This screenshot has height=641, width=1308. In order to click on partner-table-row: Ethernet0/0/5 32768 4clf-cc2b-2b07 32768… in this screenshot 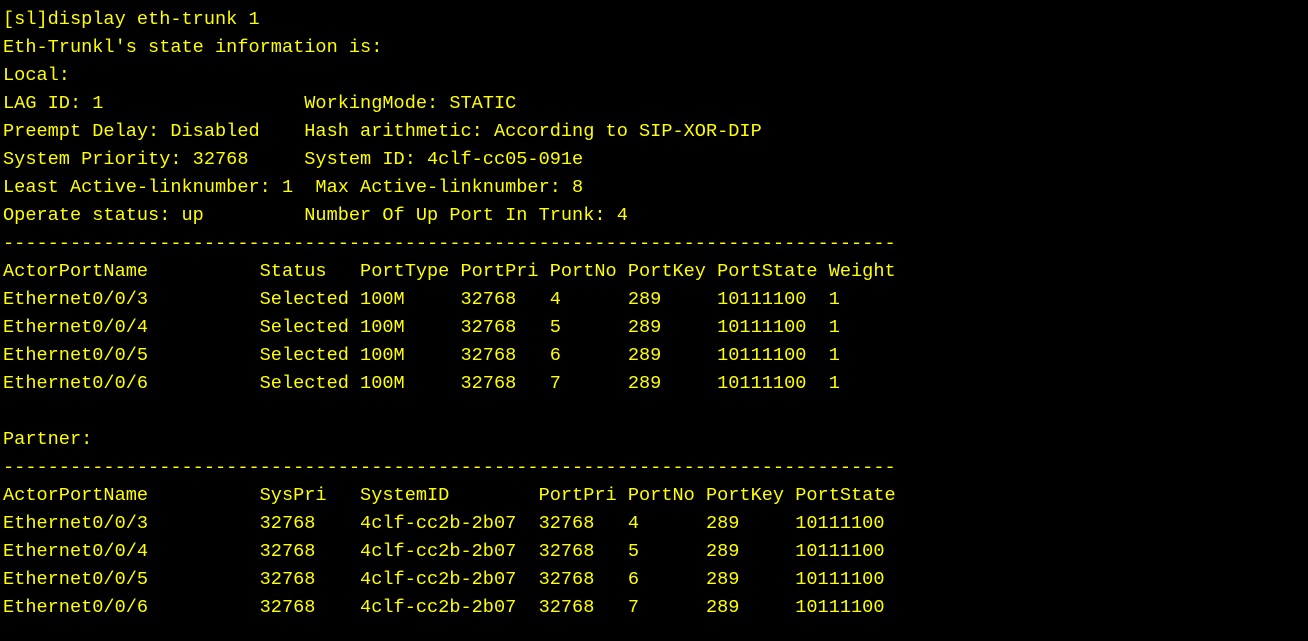, I will do `click(444, 579)`.